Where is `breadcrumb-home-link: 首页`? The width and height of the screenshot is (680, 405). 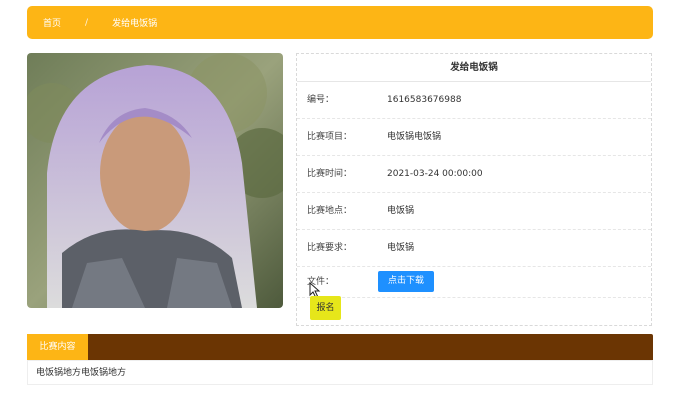 breadcrumb-home-link: 首页 is located at coordinates (52, 22).